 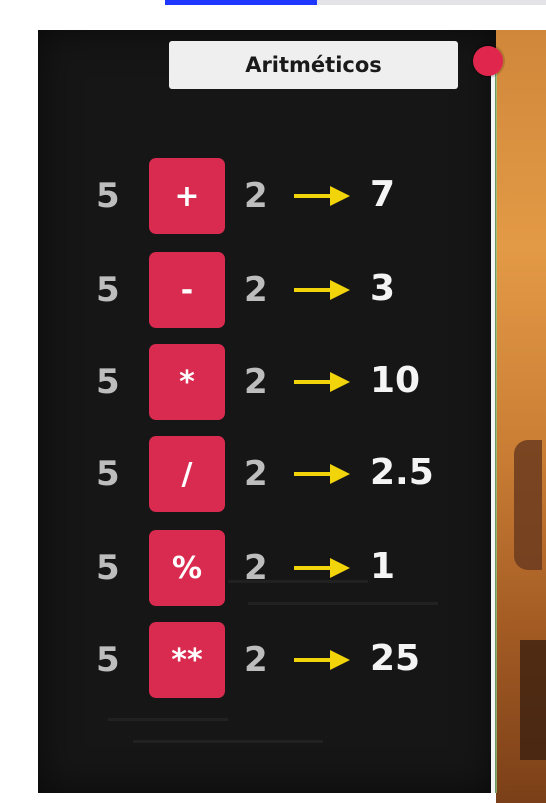 I want to click on operator-row: 5 ** 2 25, so click(x=273, y=660).